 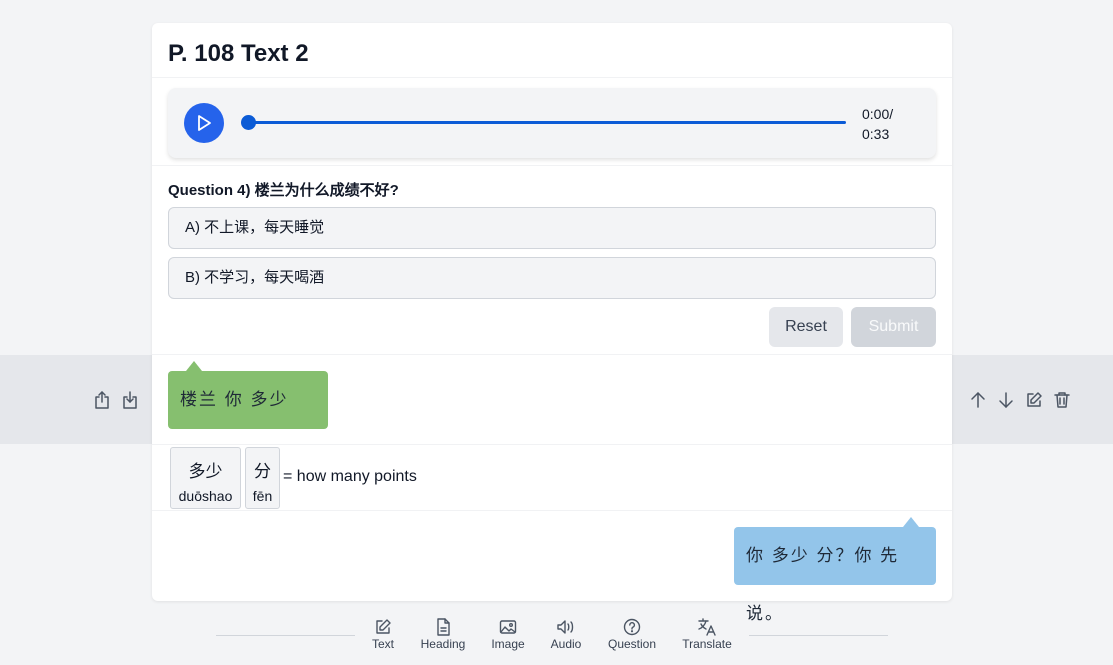 I want to click on toolbar-divider-right, so click(x=818, y=635).